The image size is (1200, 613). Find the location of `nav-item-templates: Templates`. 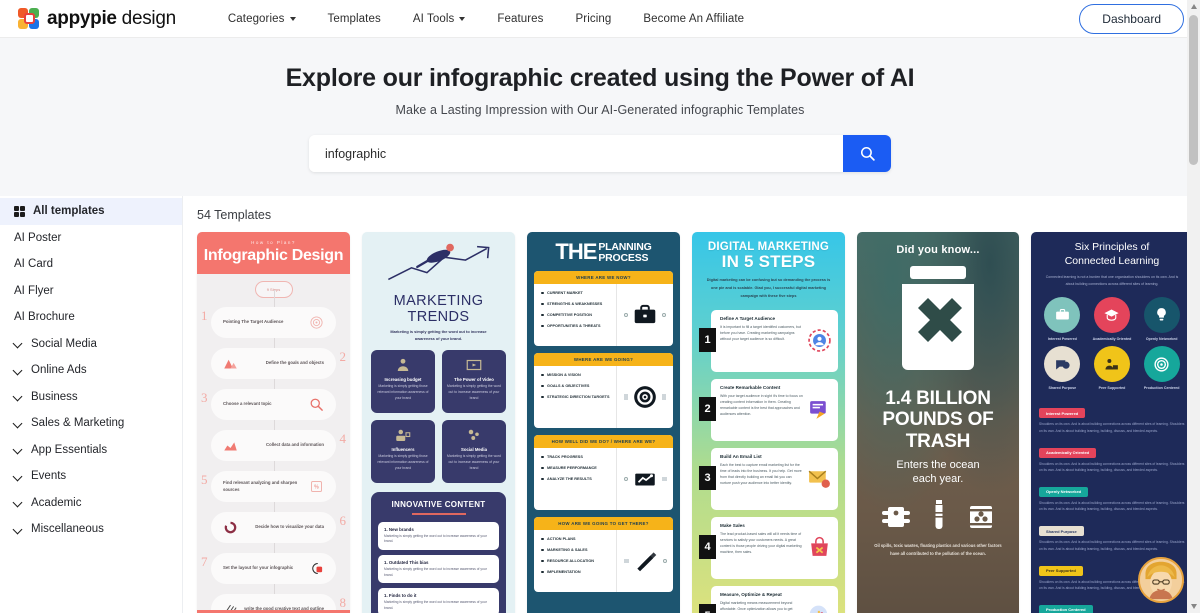

nav-item-templates: Templates is located at coordinates (354, 19).